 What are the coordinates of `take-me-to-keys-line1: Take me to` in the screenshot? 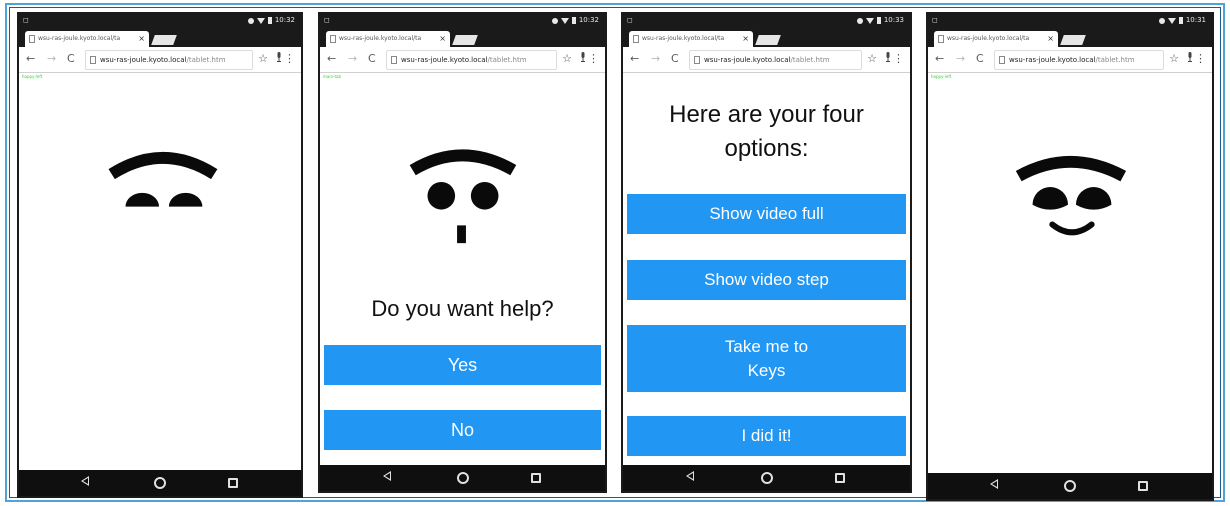 It's located at (766, 346).